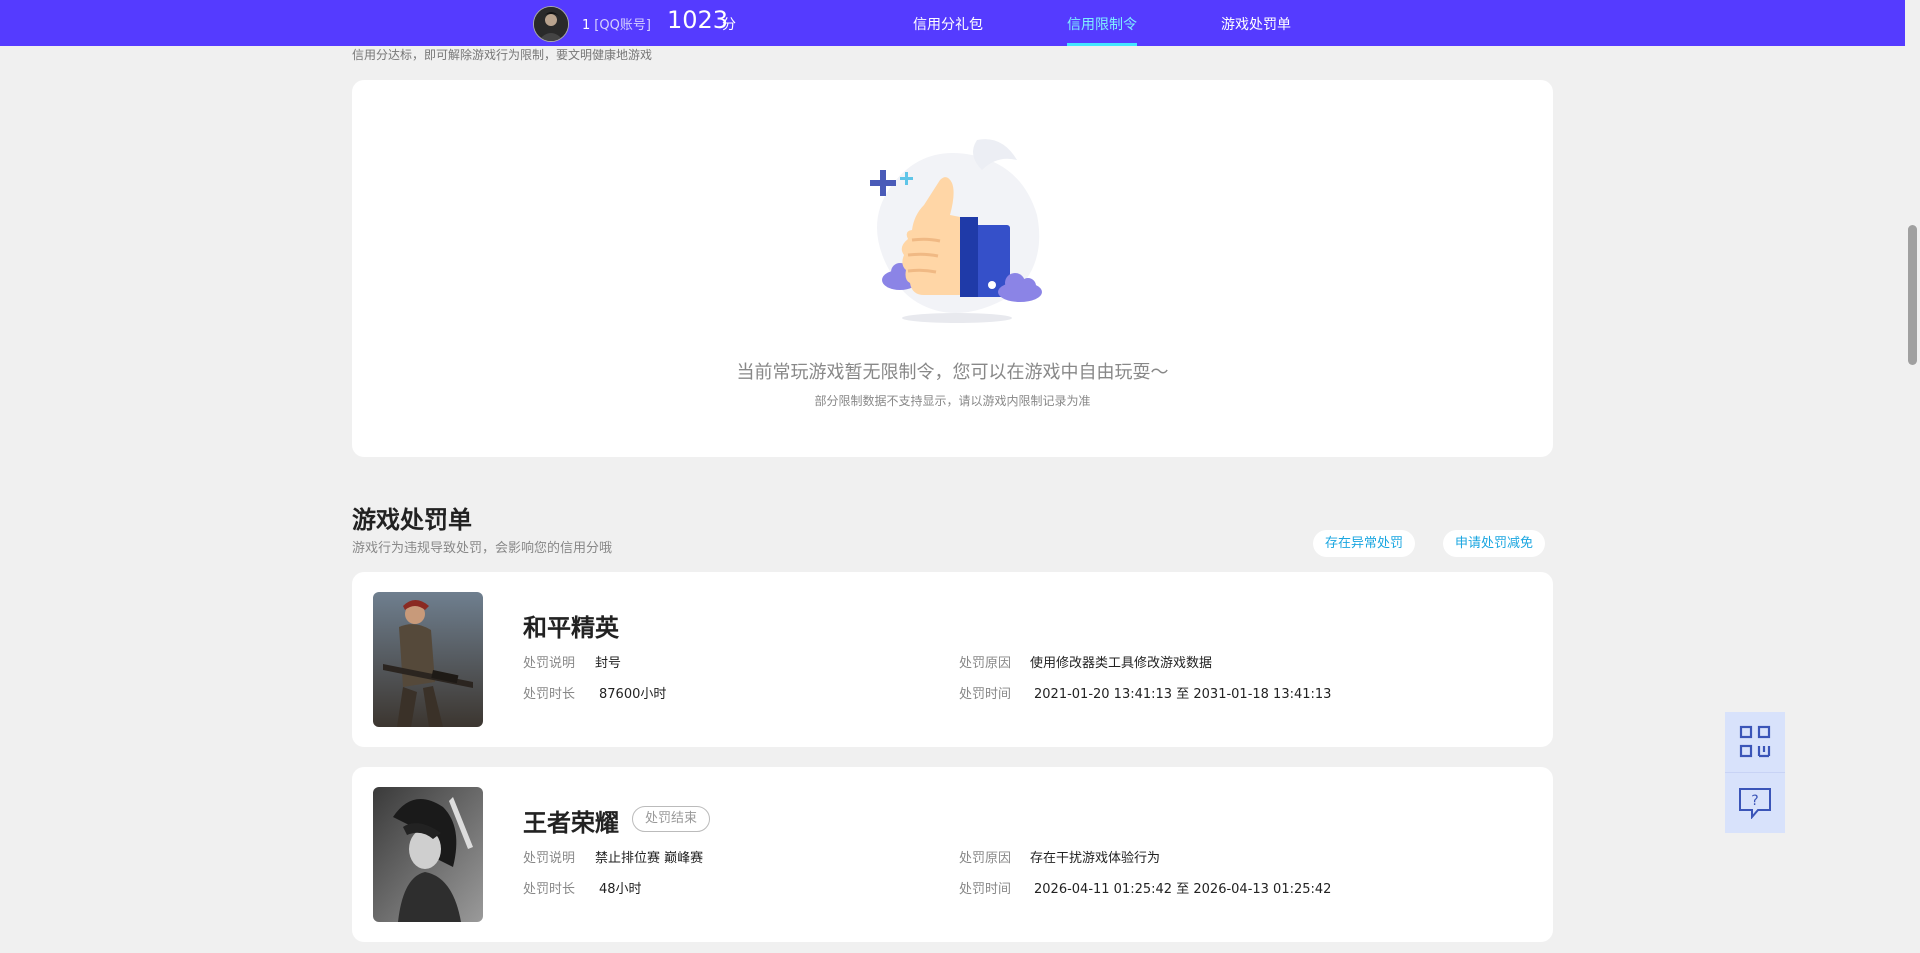 This screenshot has width=1920, height=953. Describe the element at coordinates (1102, 30) in the screenshot. I see `tab-credit-restriction: 信用限制令` at that location.